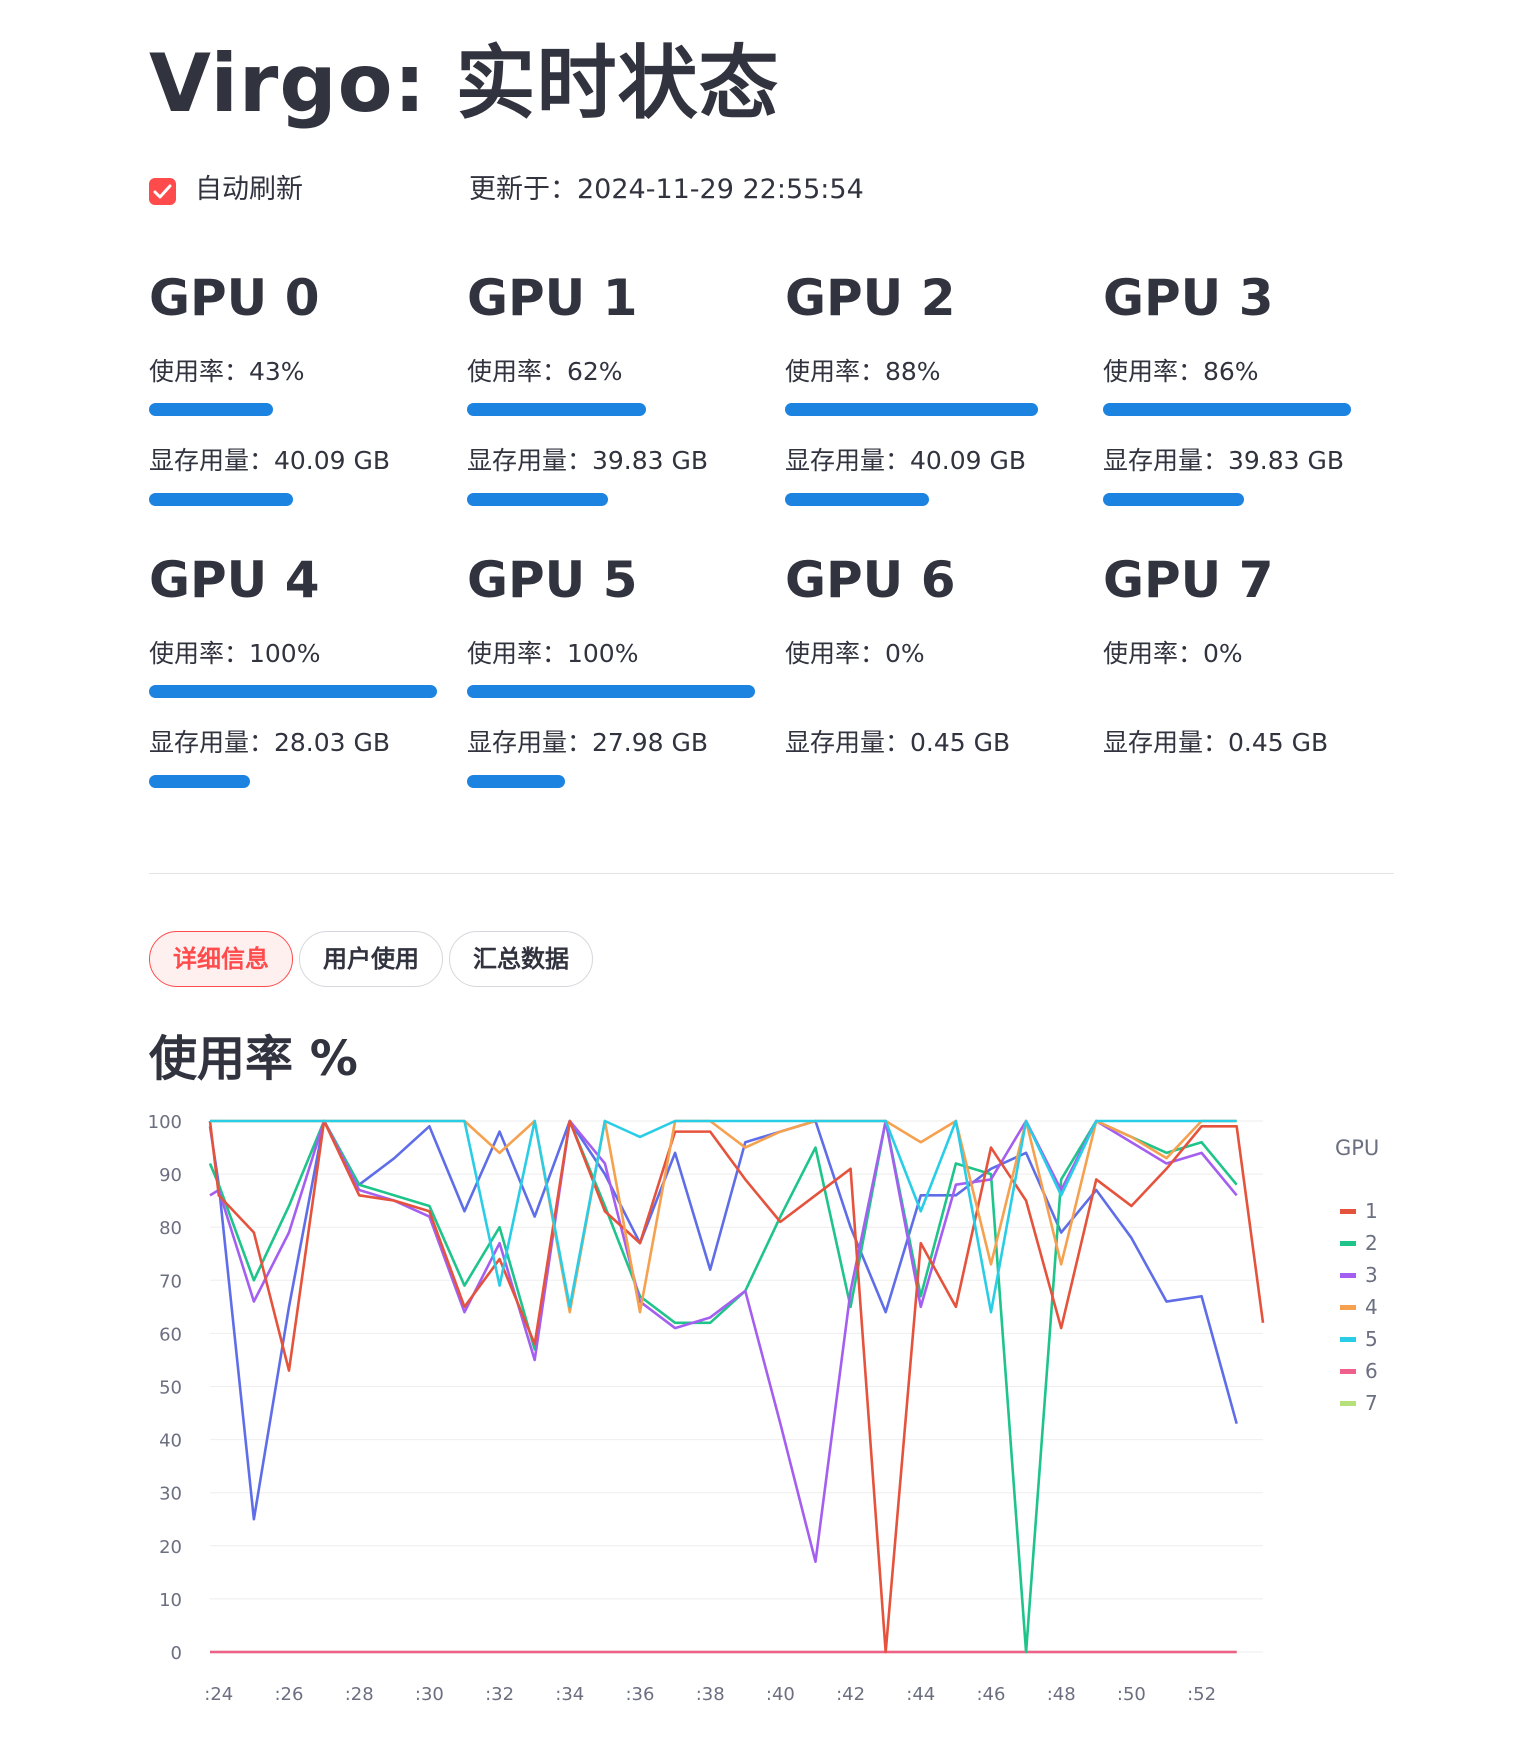 This screenshot has width=1514, height=1738. I want to click on y-tick-label: 30, so click(170, 1494).